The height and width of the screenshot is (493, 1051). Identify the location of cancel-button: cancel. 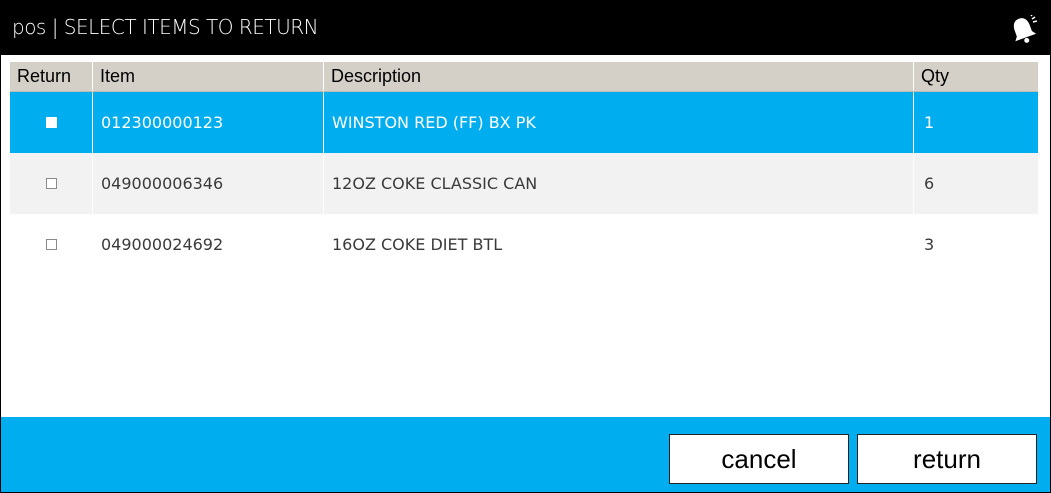
(759, 459).